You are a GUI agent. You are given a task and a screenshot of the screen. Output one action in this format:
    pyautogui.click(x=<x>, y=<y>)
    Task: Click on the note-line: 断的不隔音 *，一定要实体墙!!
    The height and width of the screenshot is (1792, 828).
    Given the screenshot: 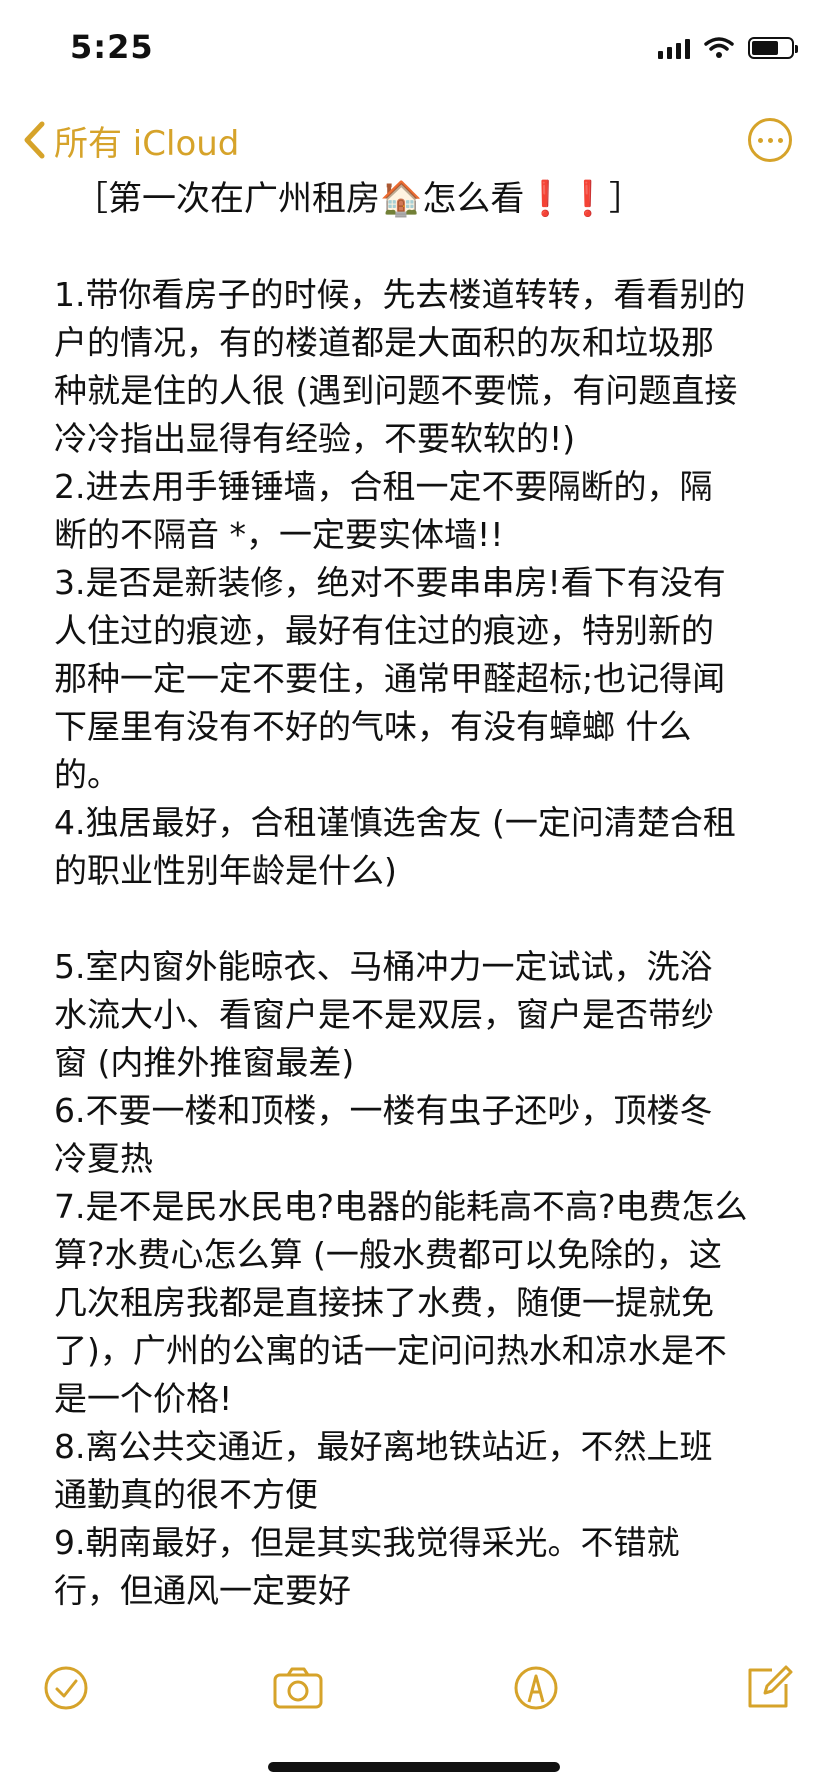 What is the action you would take?
    pyautogui.click(x=279, y=534)
    